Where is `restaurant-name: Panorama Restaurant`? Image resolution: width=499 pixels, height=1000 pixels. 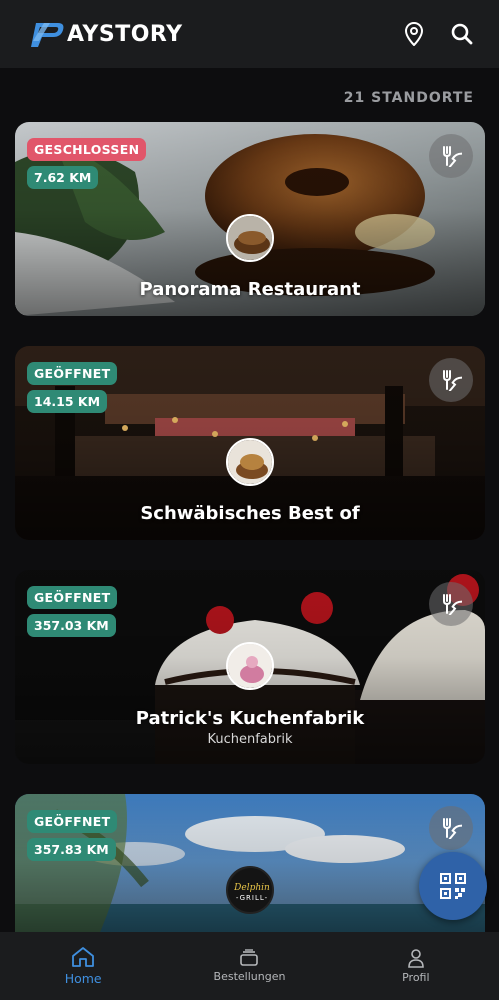
restaurant-name: Panorama Restaurant is located at coordinates (250, 289).